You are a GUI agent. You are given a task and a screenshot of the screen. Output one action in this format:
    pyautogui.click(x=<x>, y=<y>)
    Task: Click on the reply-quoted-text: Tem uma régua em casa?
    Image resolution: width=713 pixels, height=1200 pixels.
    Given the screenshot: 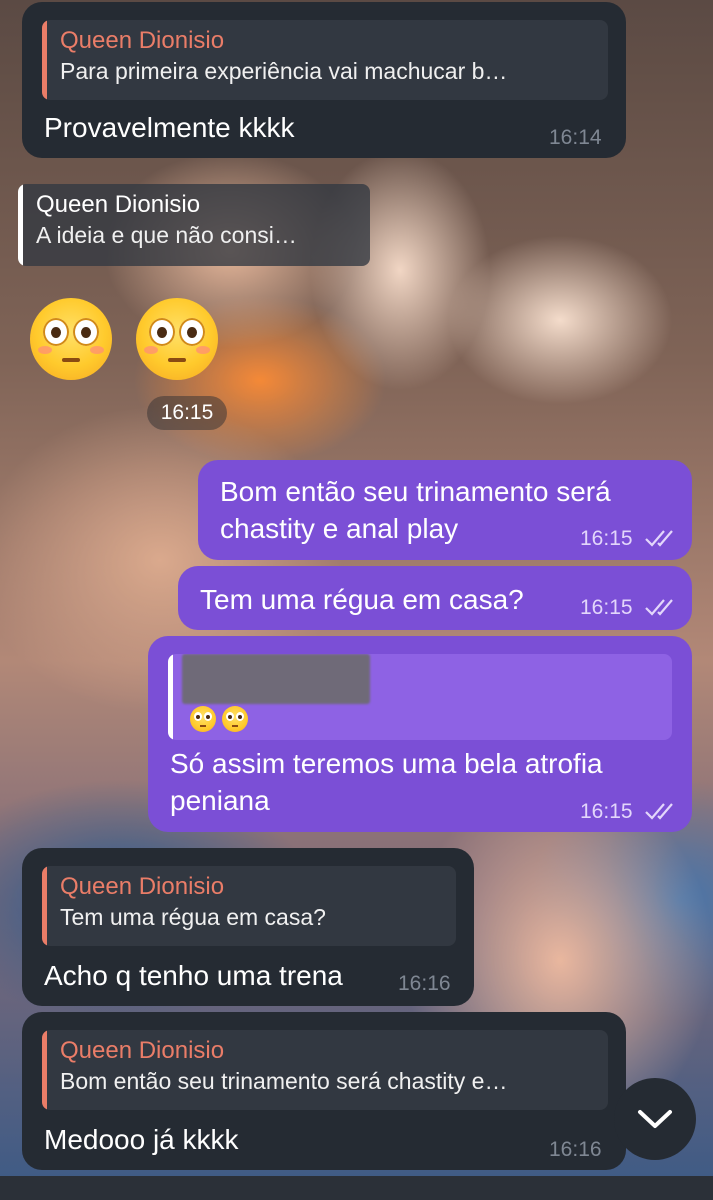 What is the action you would take?
    pyautogui.click(x=193, y=917)
    